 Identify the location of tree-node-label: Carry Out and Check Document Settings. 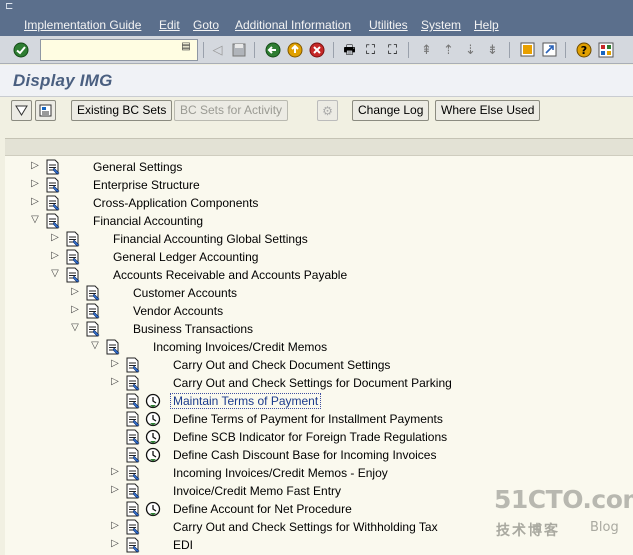
(281, 365).